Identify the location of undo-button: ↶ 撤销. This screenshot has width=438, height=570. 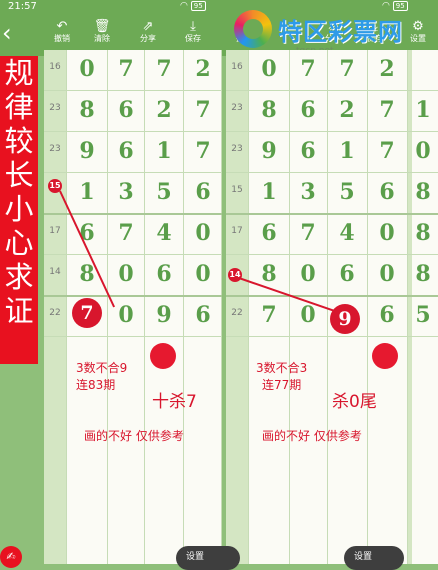
(62, 32).